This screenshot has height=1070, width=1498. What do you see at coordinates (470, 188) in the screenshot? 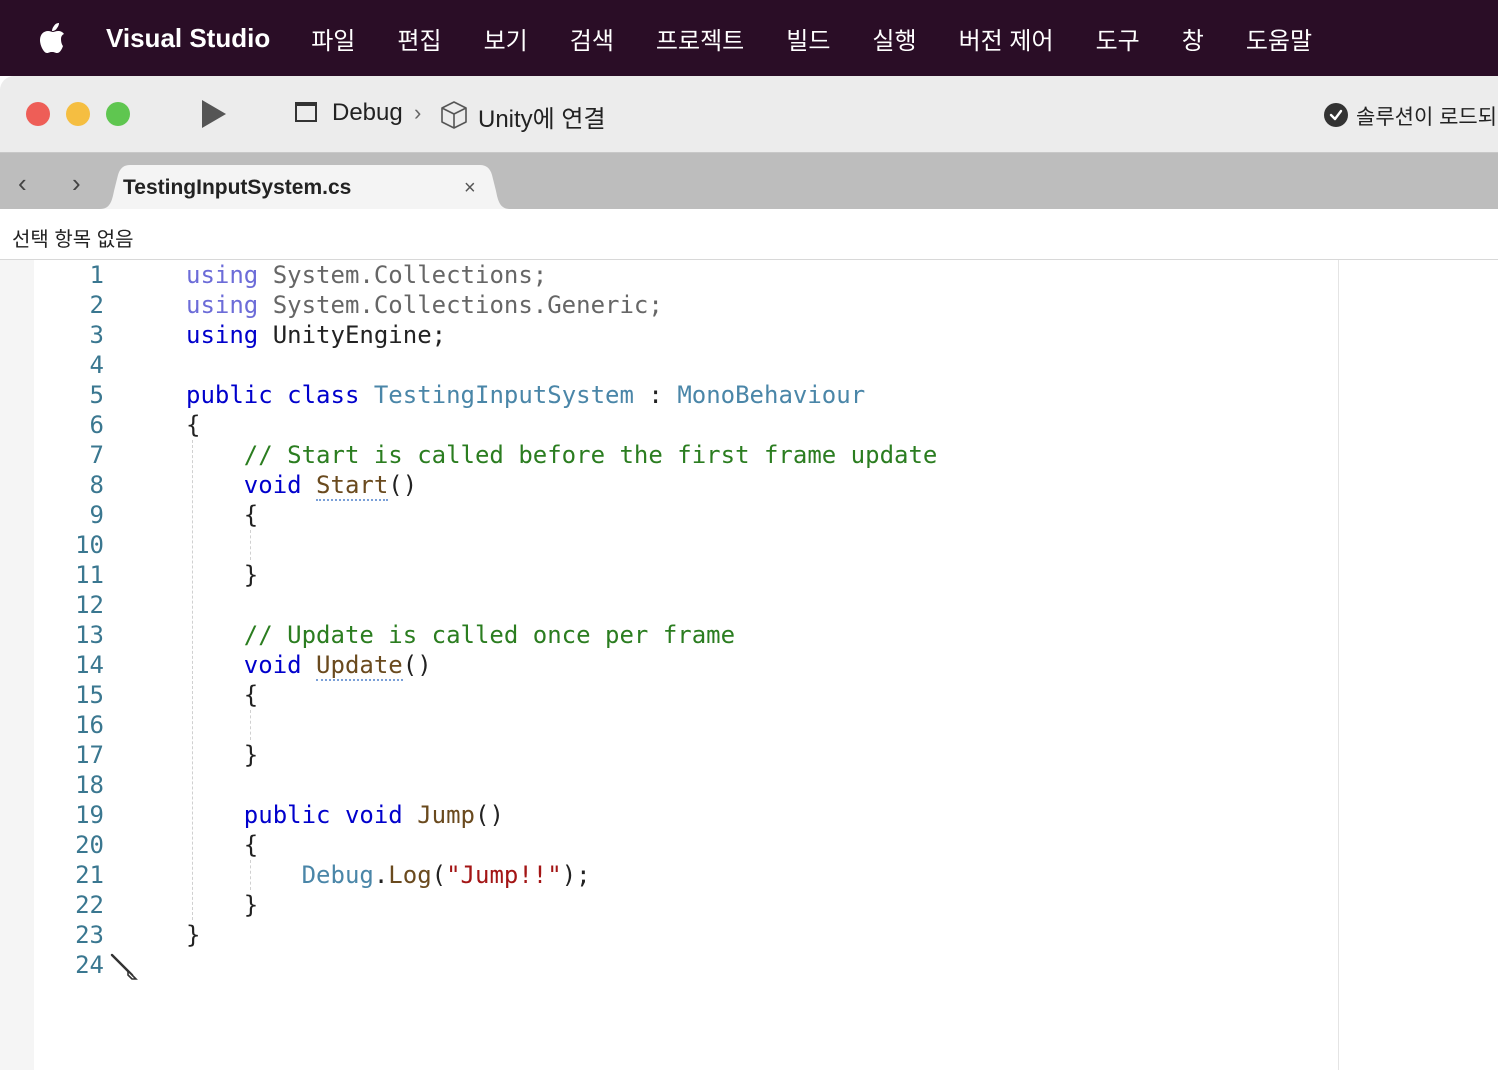
I see `close-icon: ×` at bounding box center [470, 188].